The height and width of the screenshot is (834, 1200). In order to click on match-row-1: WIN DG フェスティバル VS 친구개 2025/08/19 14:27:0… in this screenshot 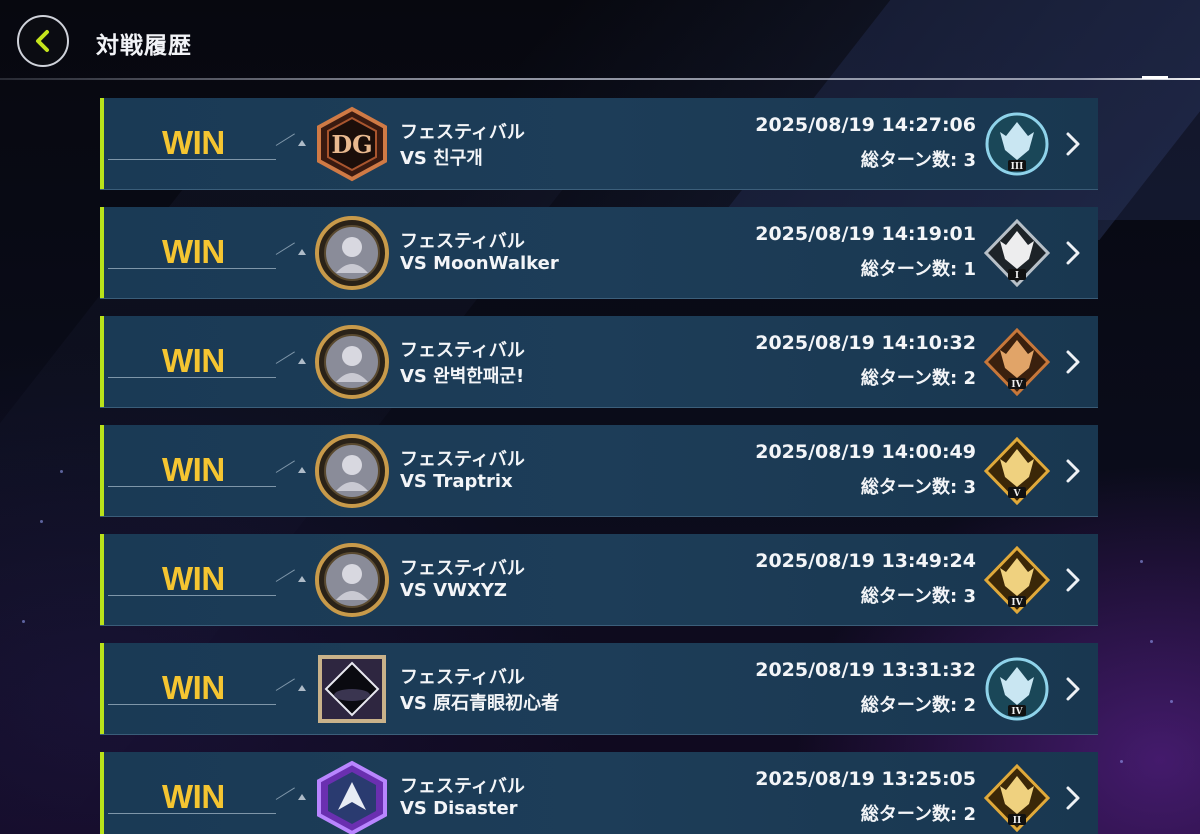, I will do `click(599, 144)`.